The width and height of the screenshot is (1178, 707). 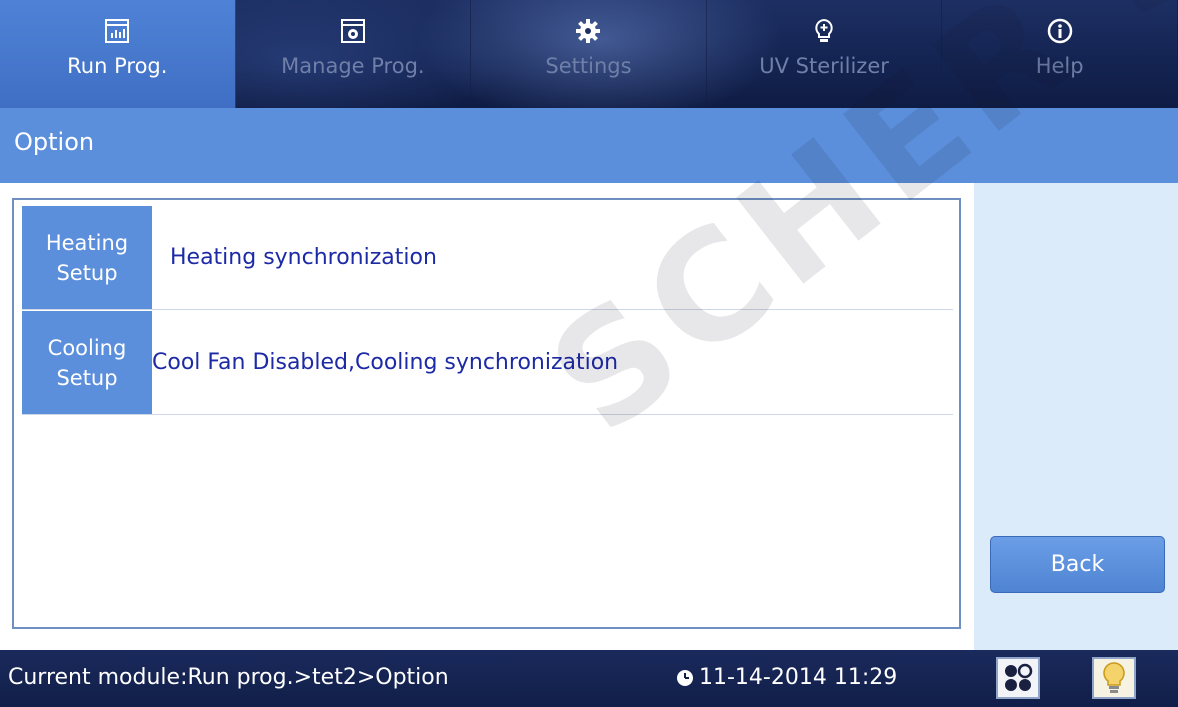 I want to click on row-head-line: Cooling, so click(x=87, y=347).